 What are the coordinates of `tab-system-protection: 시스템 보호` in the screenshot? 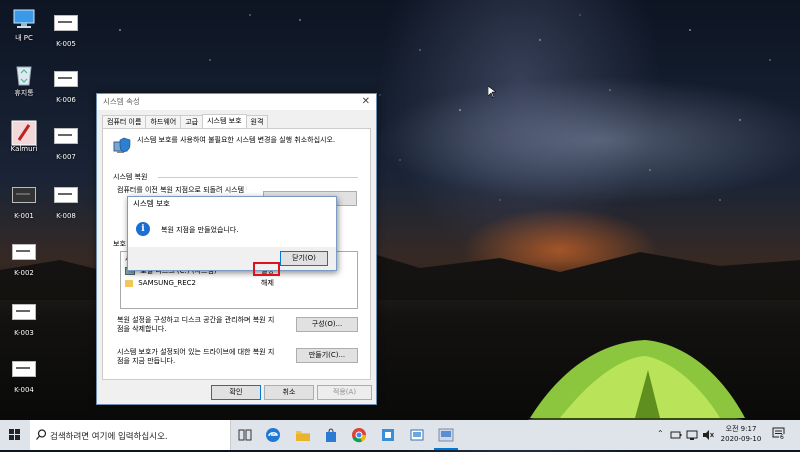 It's located at (224, 121).